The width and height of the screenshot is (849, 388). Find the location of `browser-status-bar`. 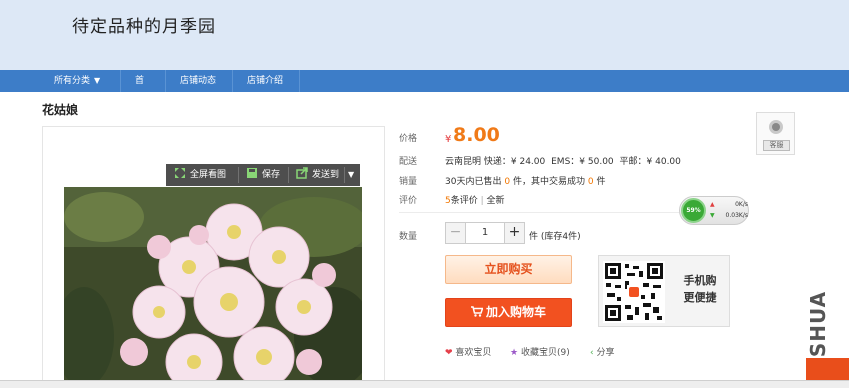

browser-status-bar is located at coordinates (424, 384).